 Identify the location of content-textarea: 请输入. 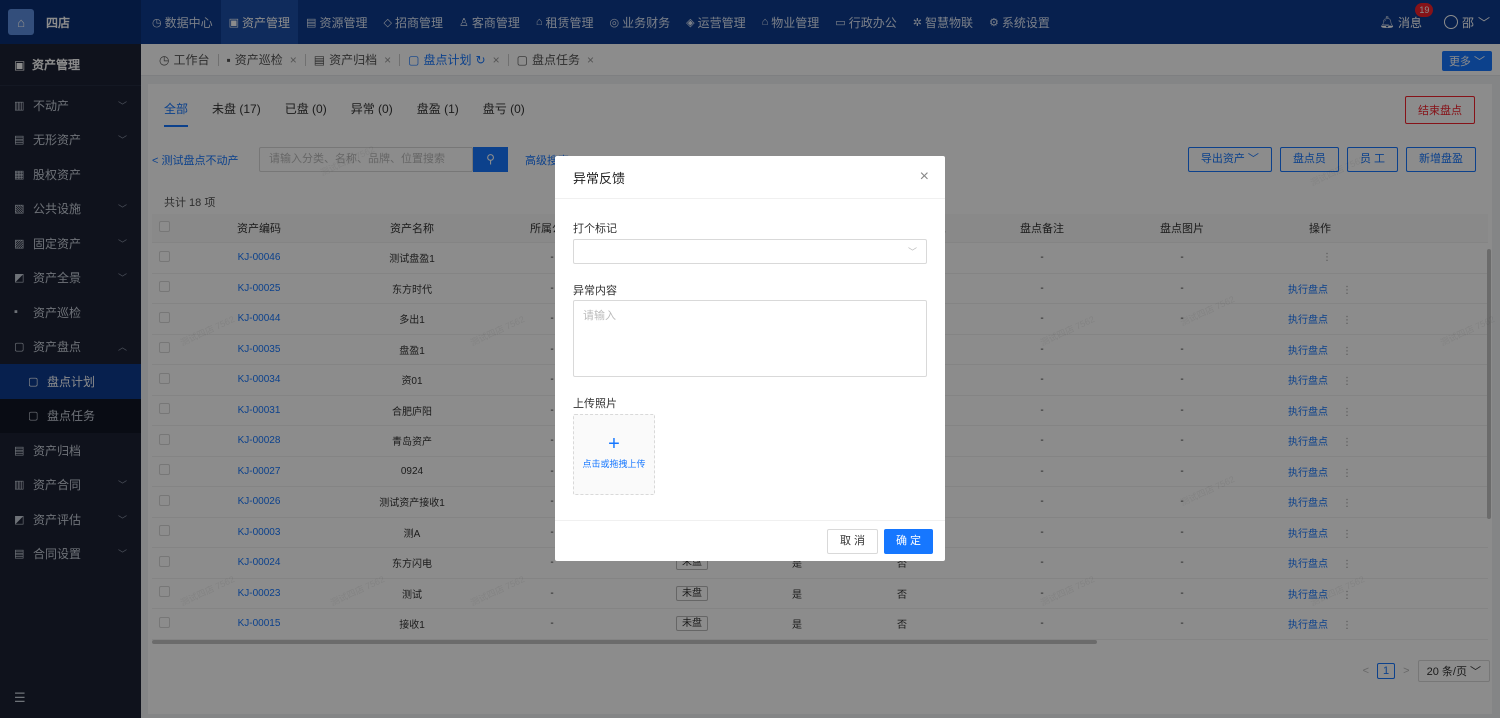
(750, 338).